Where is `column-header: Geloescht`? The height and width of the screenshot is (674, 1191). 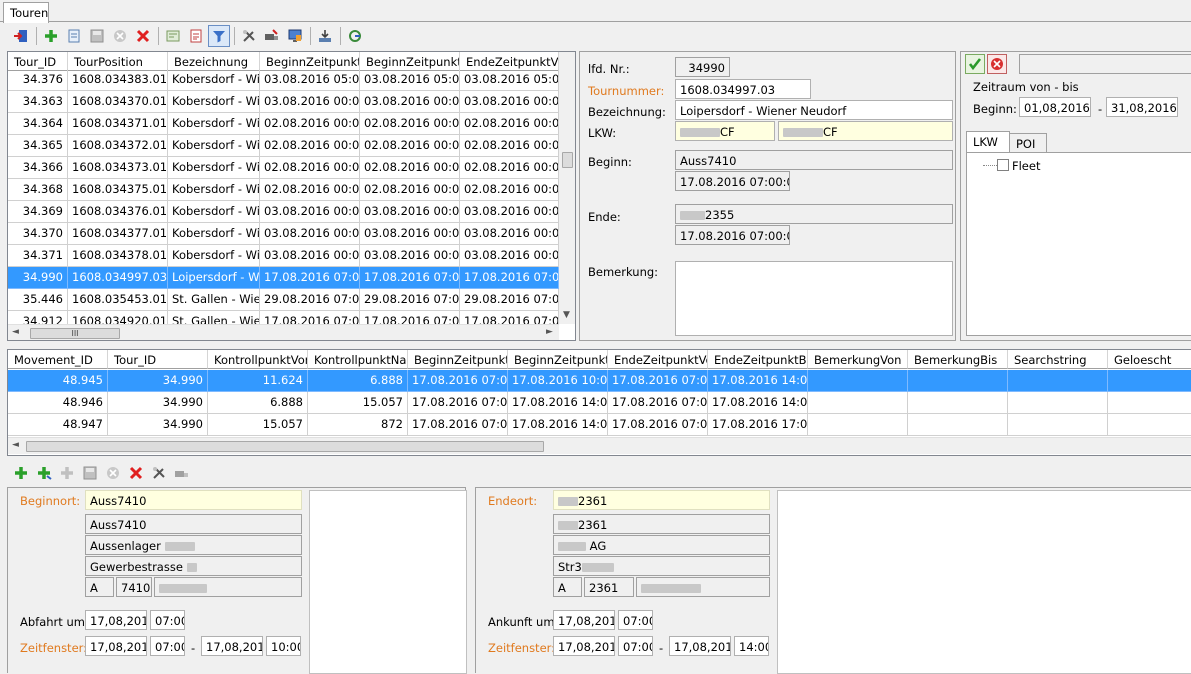
column-header: Geloescht is located at coordinates (1149, 359).